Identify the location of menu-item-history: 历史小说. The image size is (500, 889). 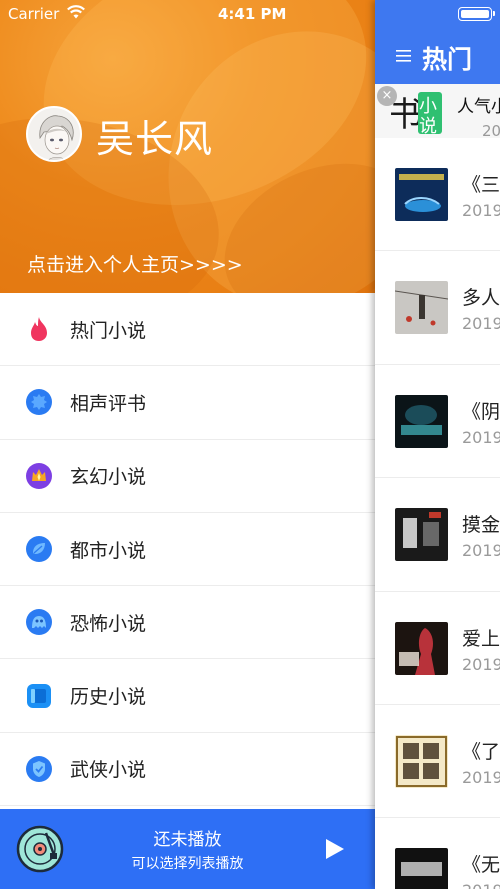
(187, 696).